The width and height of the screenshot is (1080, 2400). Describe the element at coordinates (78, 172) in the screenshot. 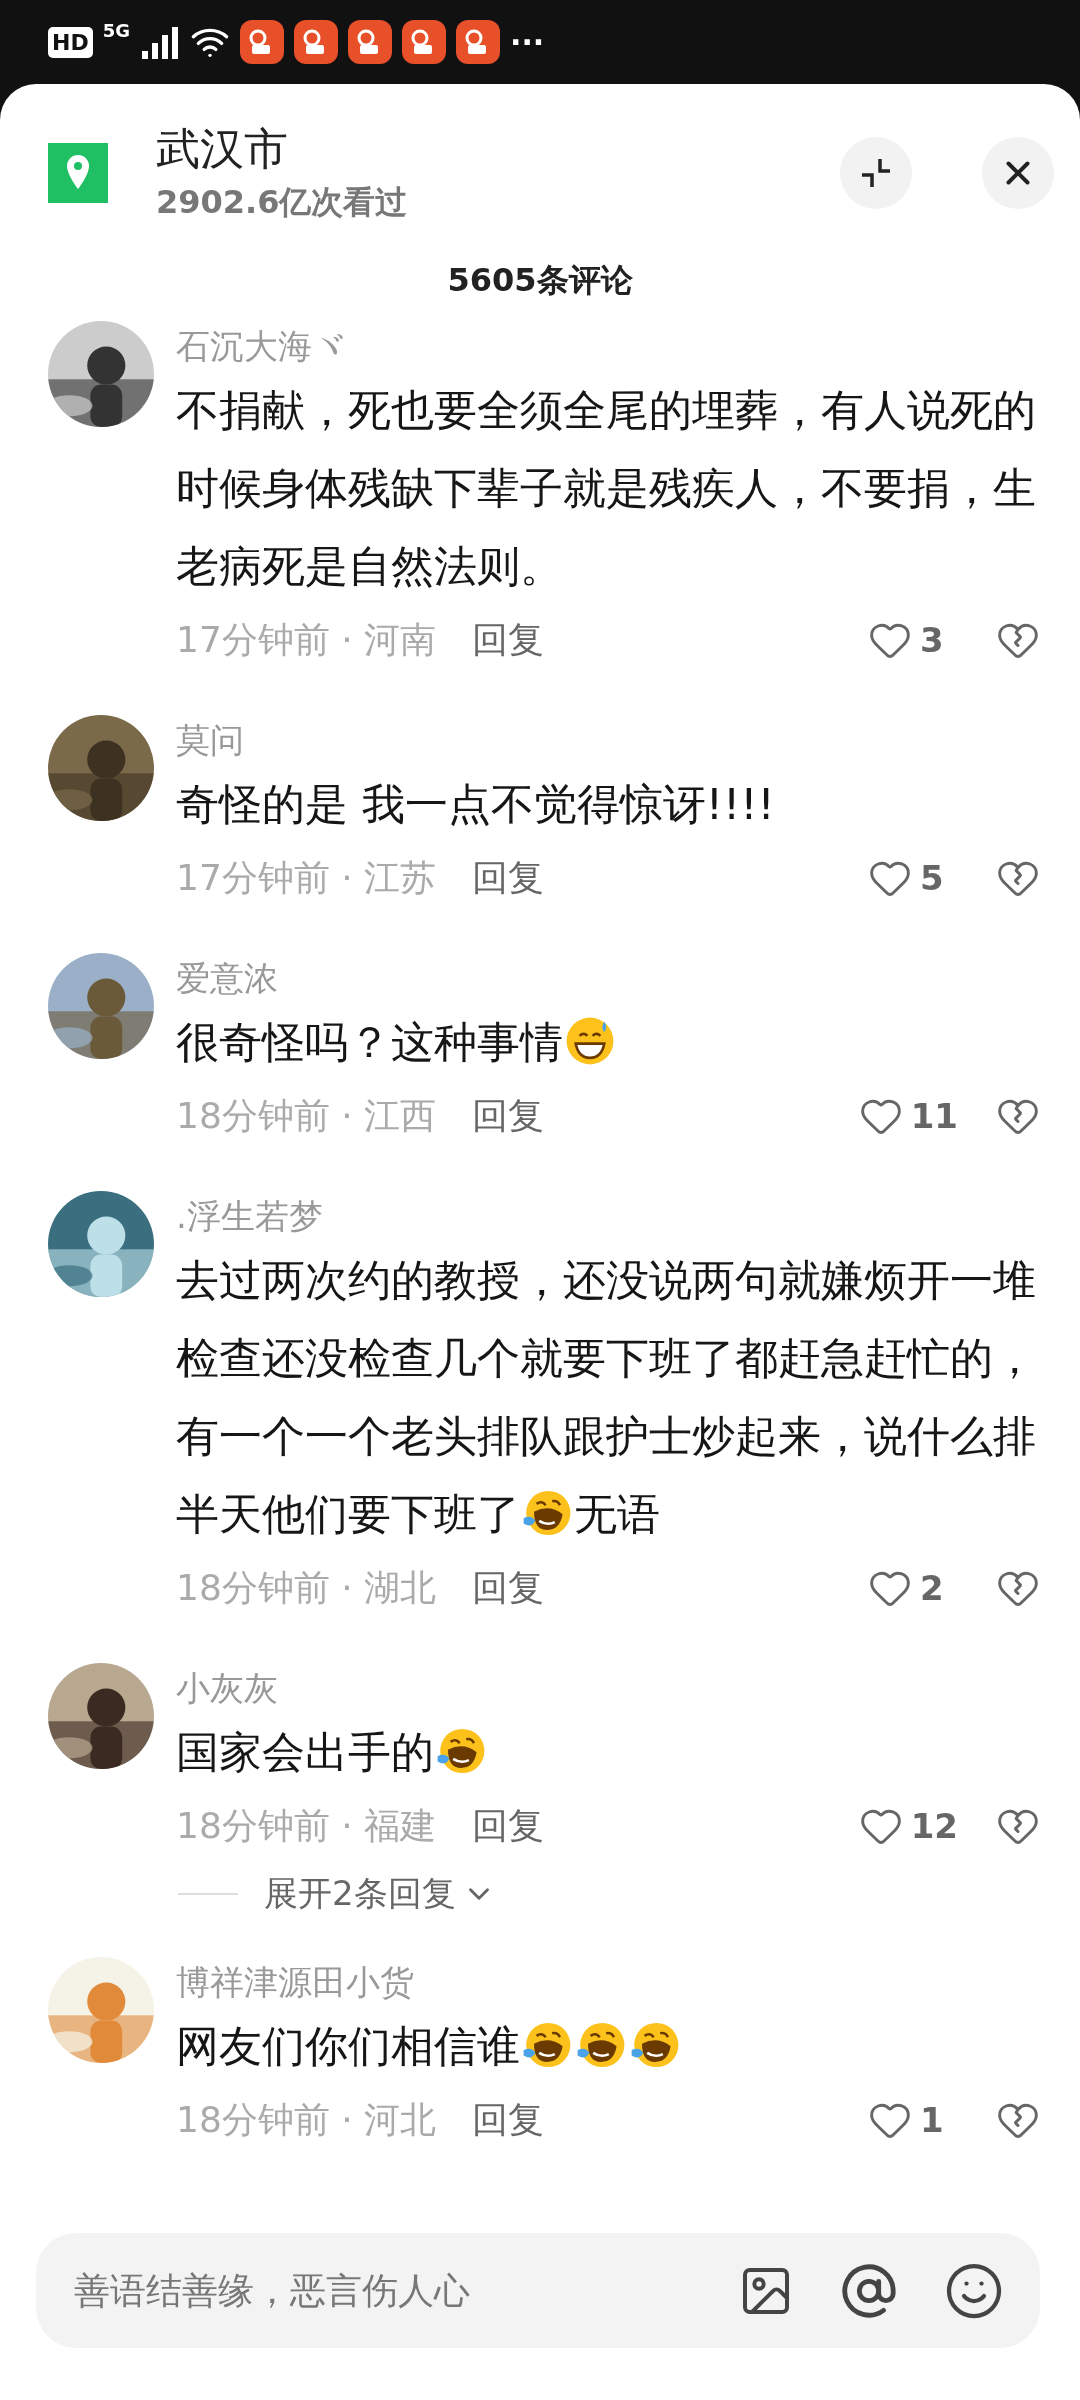

I see `location-pin-icon` at that location.